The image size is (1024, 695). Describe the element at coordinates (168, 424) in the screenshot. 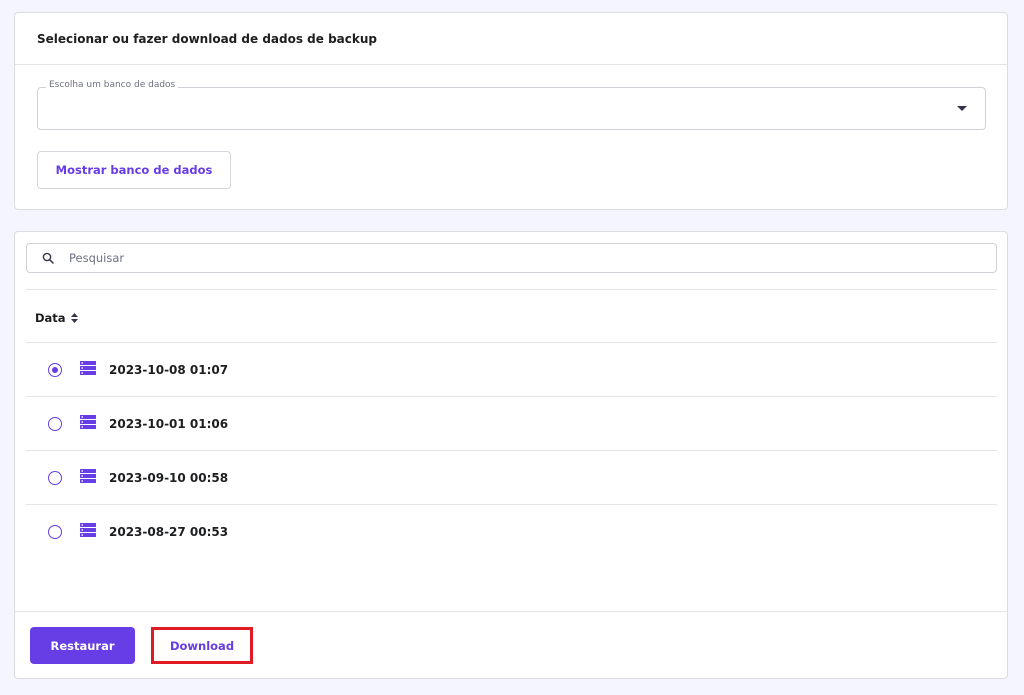

I see `row-date: 2023-10-01 01:06` at that location.